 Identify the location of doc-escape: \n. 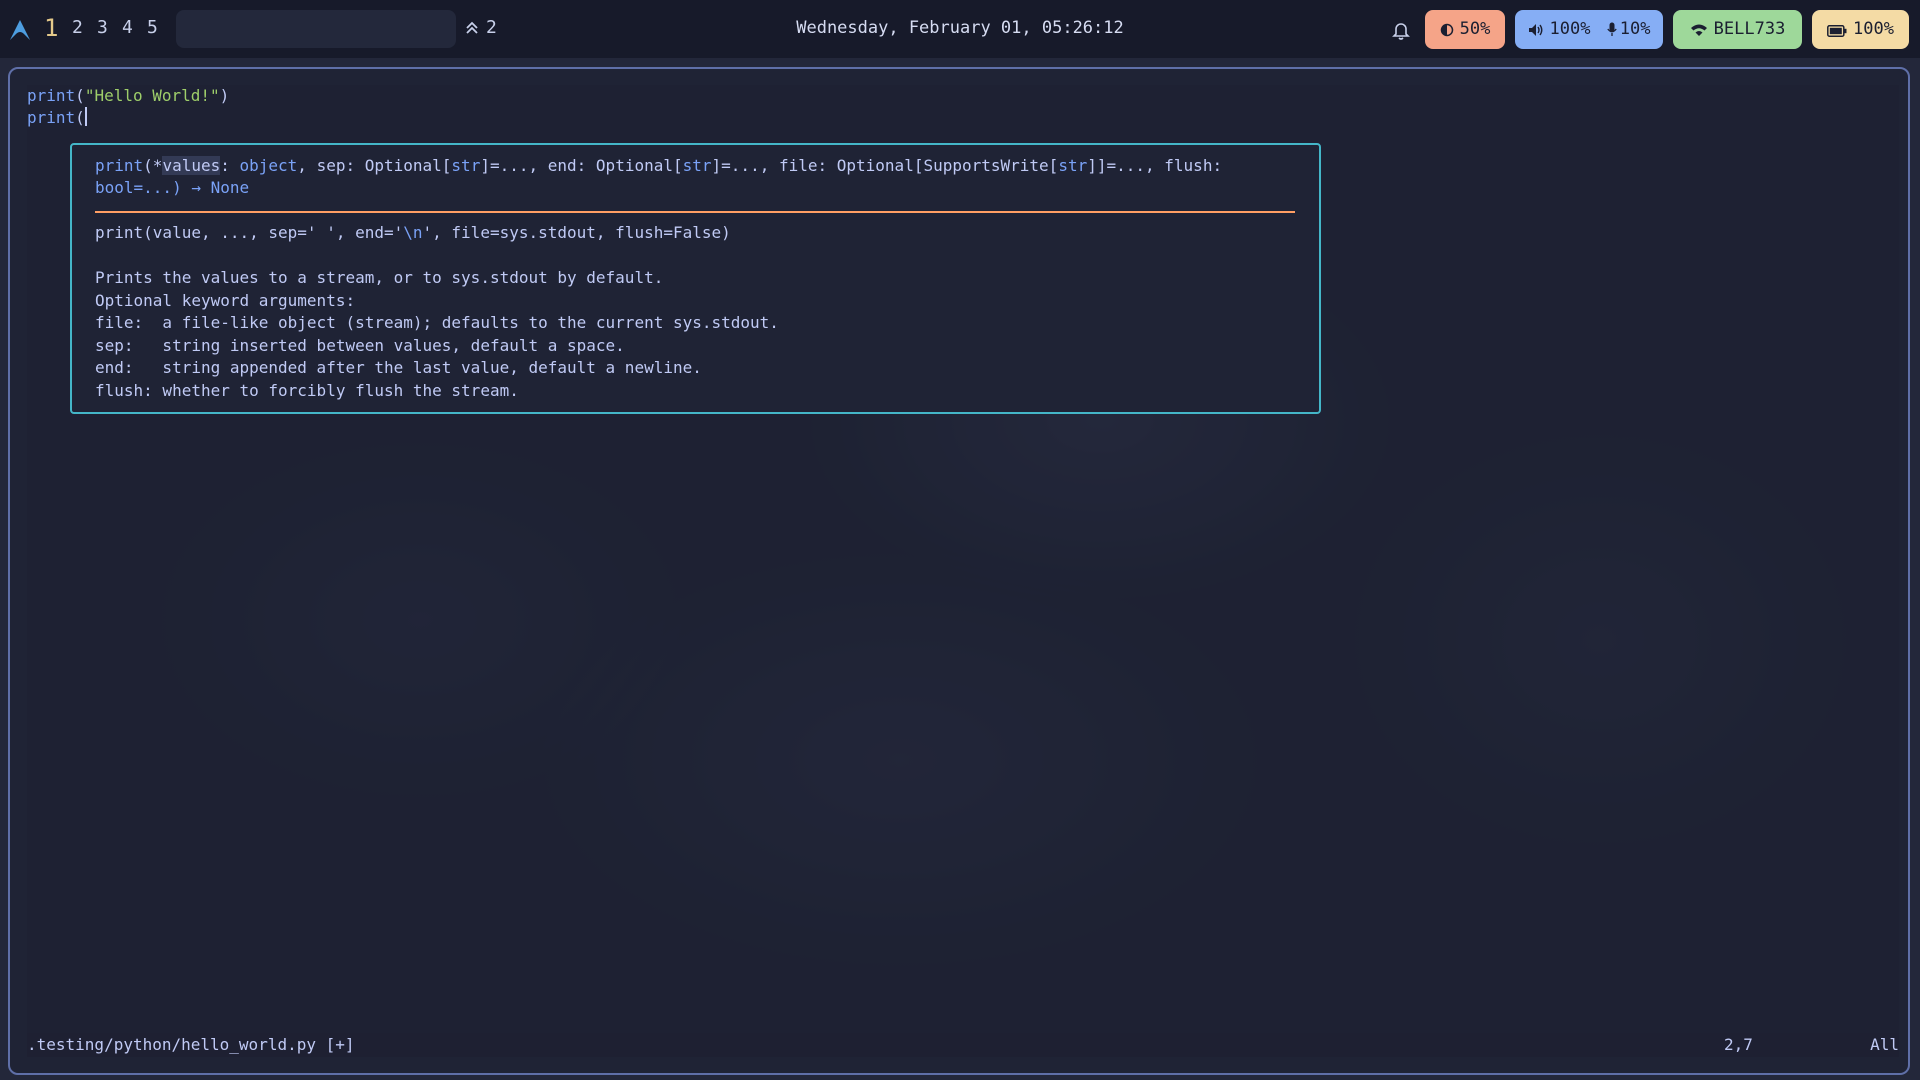
(413, 232).